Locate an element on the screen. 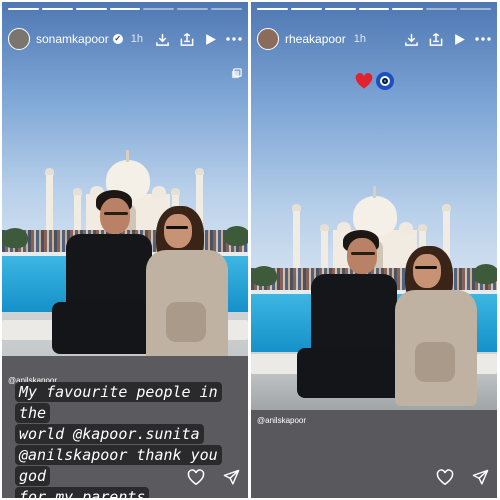  heart-emoji is located at coordinates (364, 81).